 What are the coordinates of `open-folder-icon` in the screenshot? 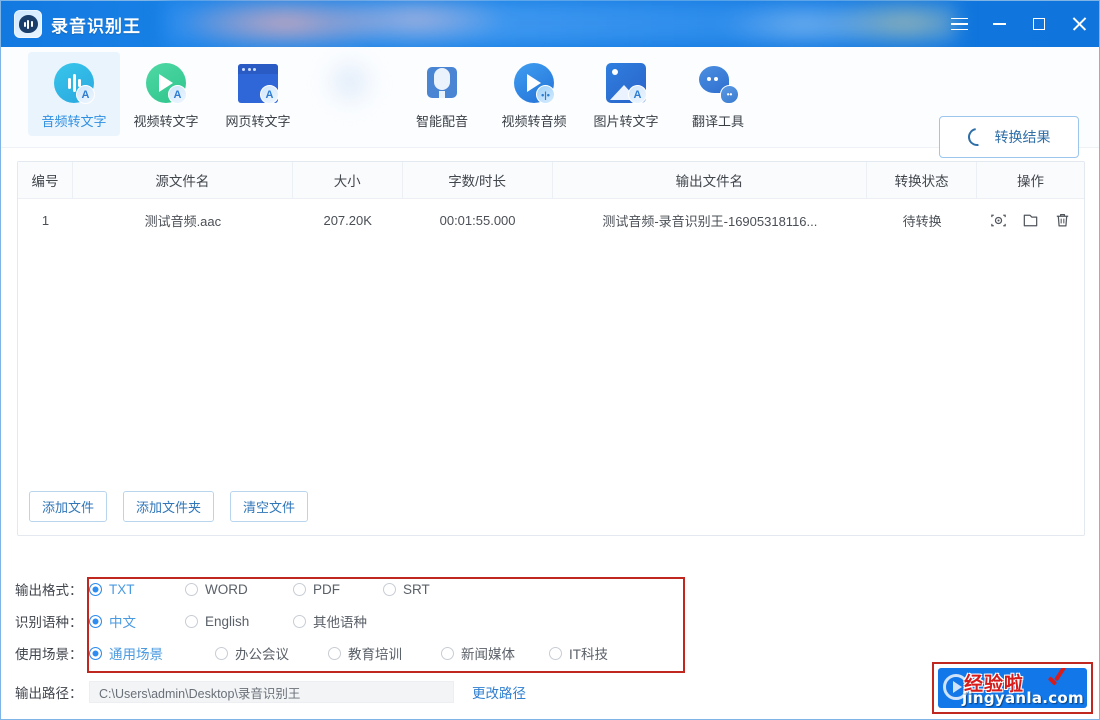 It's located at (1030, 220).